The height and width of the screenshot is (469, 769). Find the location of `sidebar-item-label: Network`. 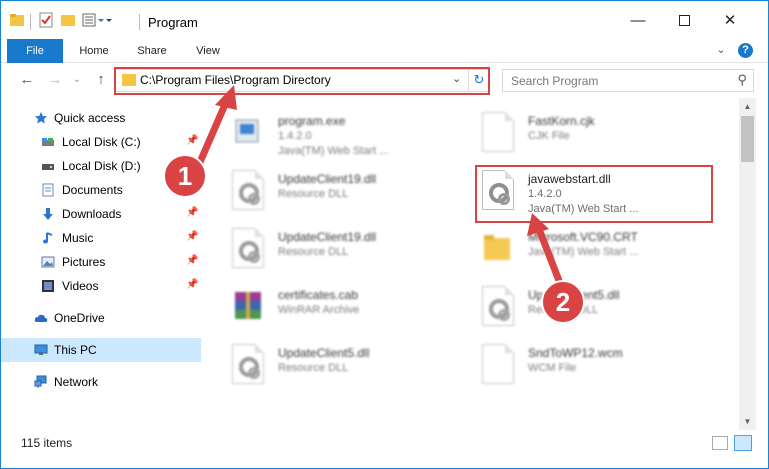

sidebar-item-label: Network is located at coordinates (76, 382).